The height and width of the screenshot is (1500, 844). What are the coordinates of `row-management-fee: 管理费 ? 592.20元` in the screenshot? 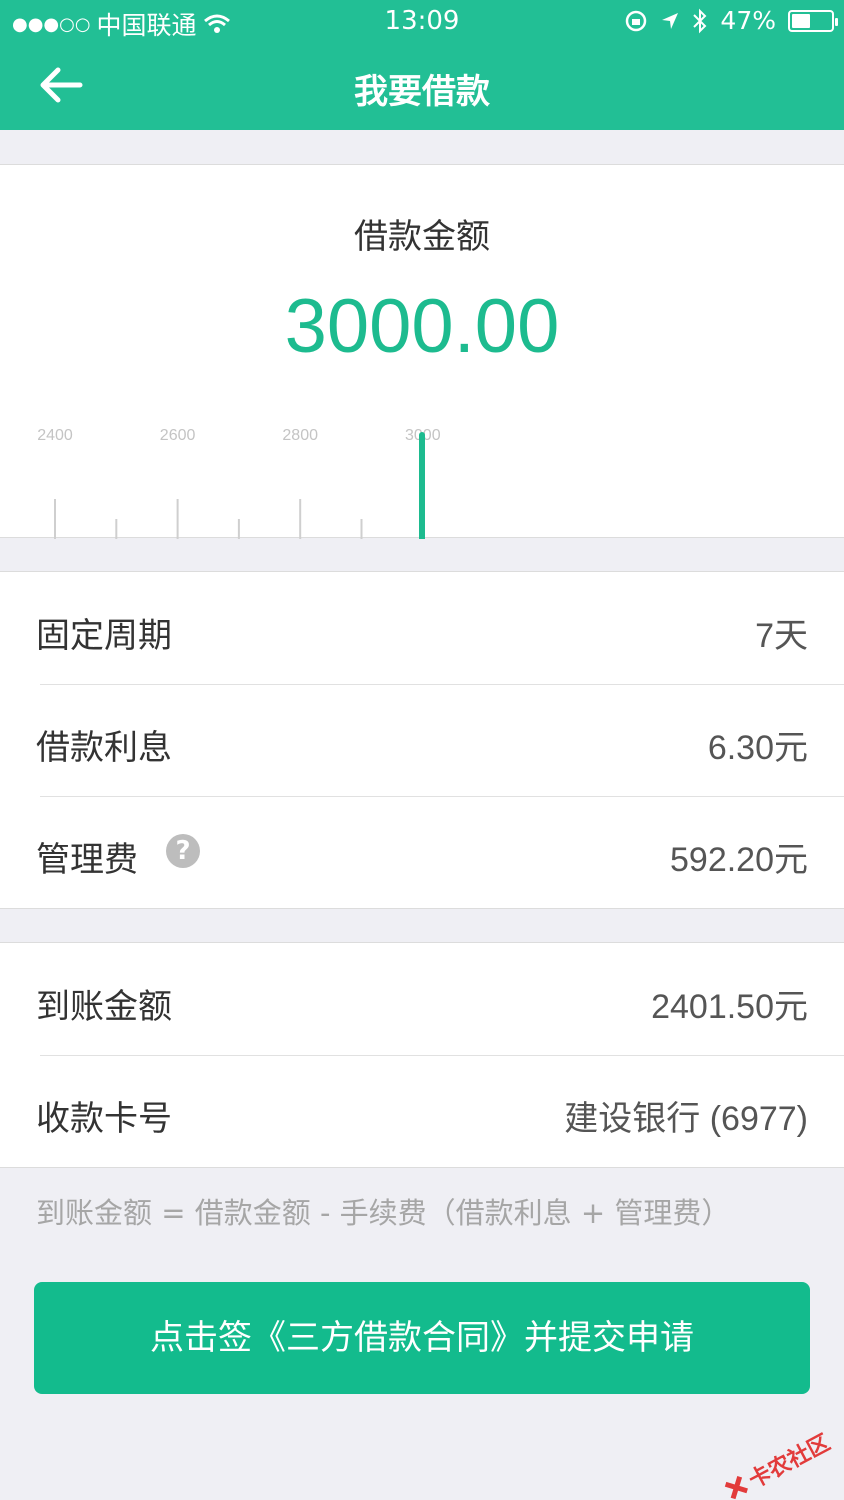 It's located at (422, 852).